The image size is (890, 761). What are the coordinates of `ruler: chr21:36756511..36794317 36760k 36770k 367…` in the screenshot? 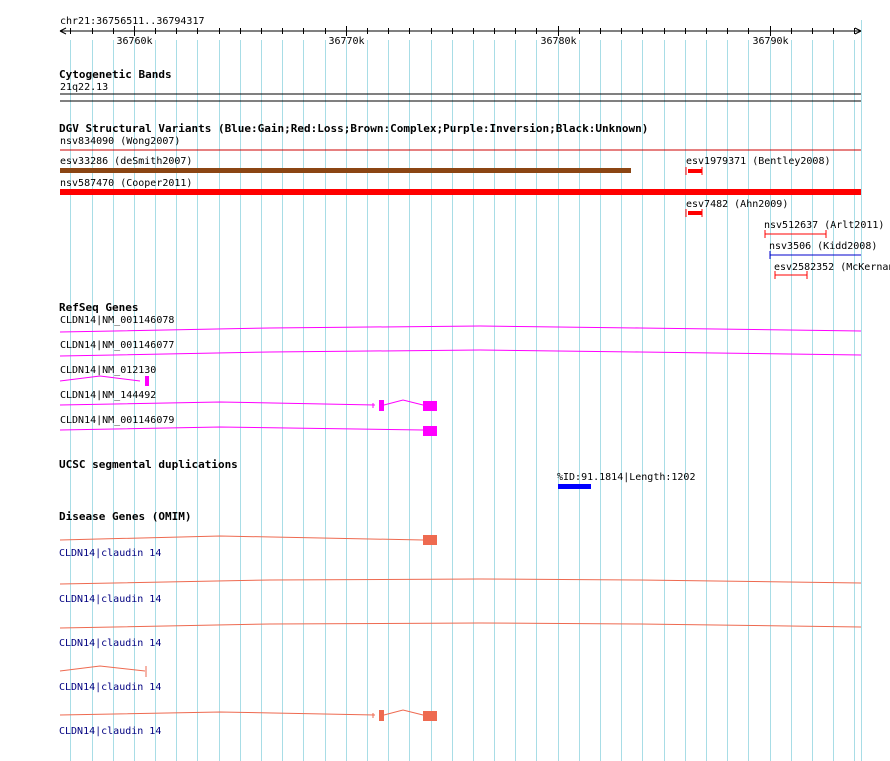 It's located at (460, 31).